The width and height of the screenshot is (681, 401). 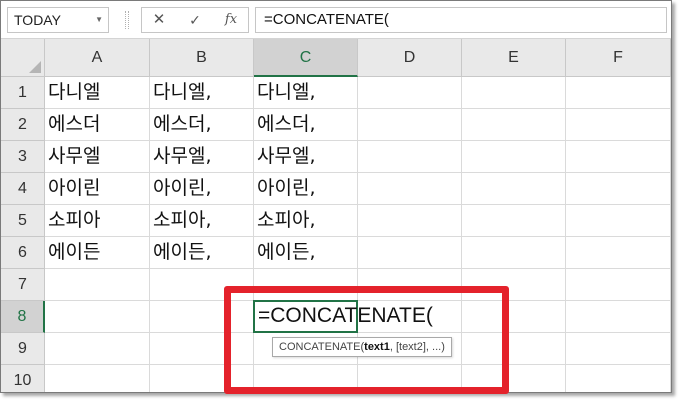 What do you see at coordinates (343, 316) in the screenshot?
I see `cell-c8: =CONCATENATE(` at bounding box center [343, 316].